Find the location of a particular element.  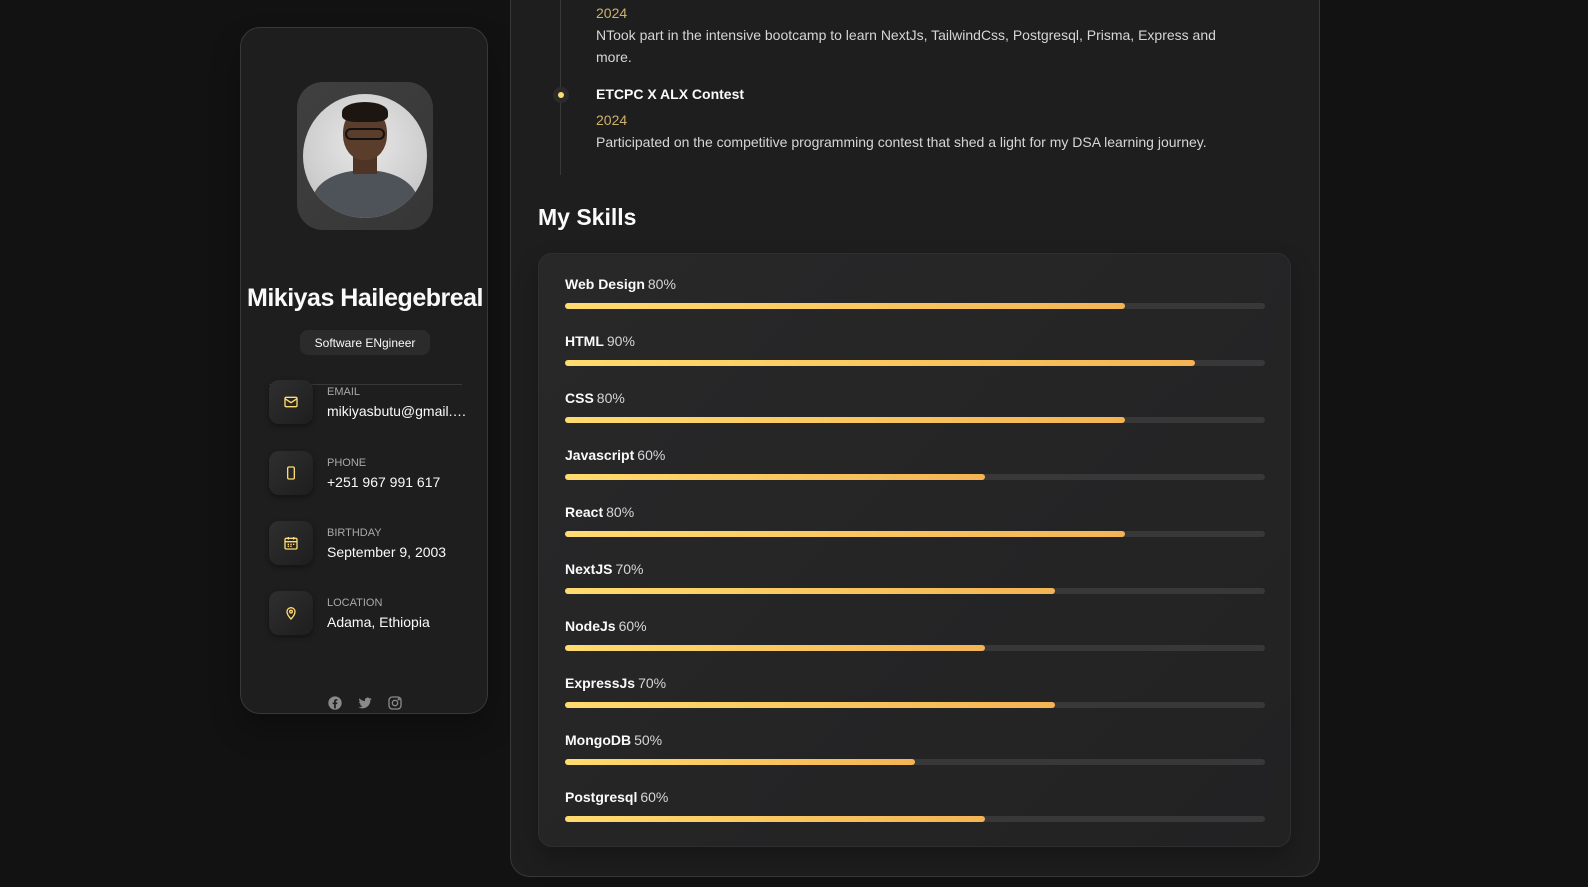

mail-icon is located at coordinates (291, 402).